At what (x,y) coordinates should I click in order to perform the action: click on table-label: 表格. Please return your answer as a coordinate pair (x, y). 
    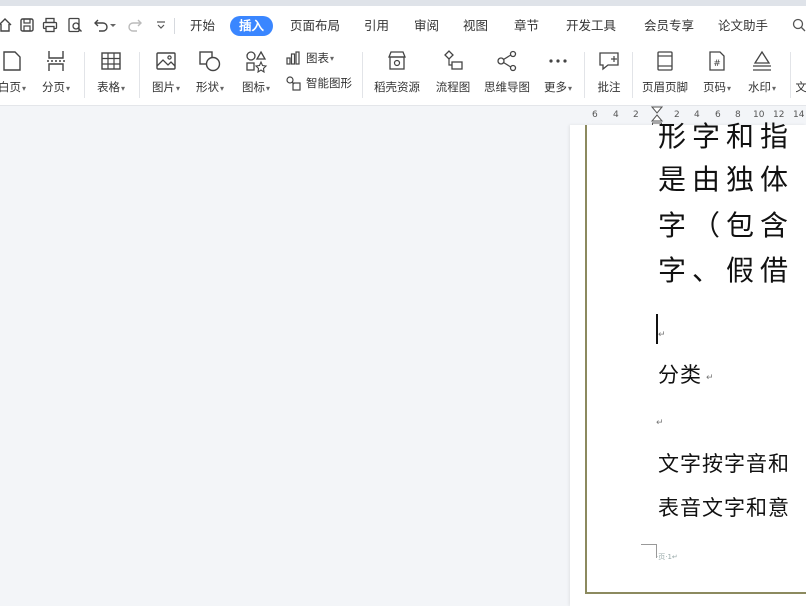
    Looking at the image, I should click on (108, 87).